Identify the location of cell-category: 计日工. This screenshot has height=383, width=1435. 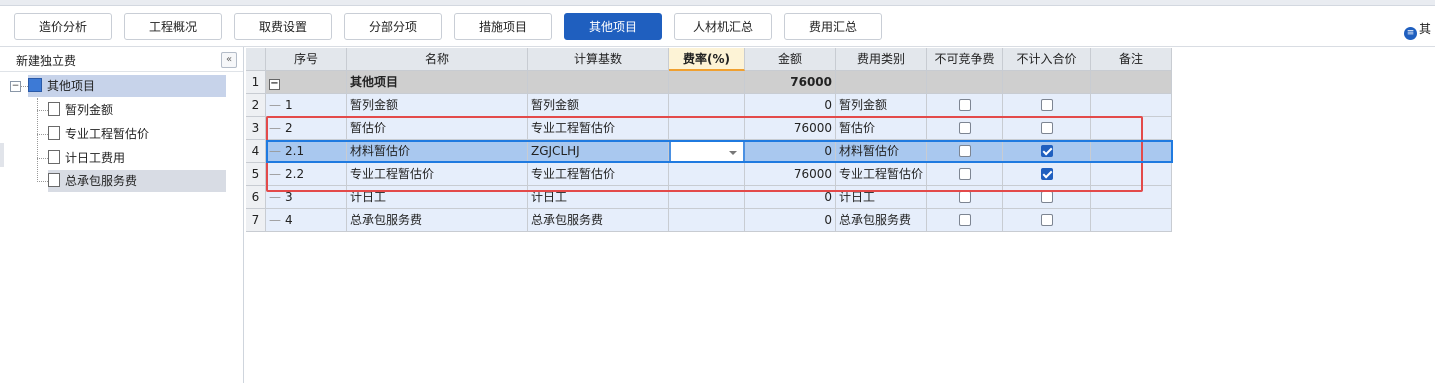
(881, 197).